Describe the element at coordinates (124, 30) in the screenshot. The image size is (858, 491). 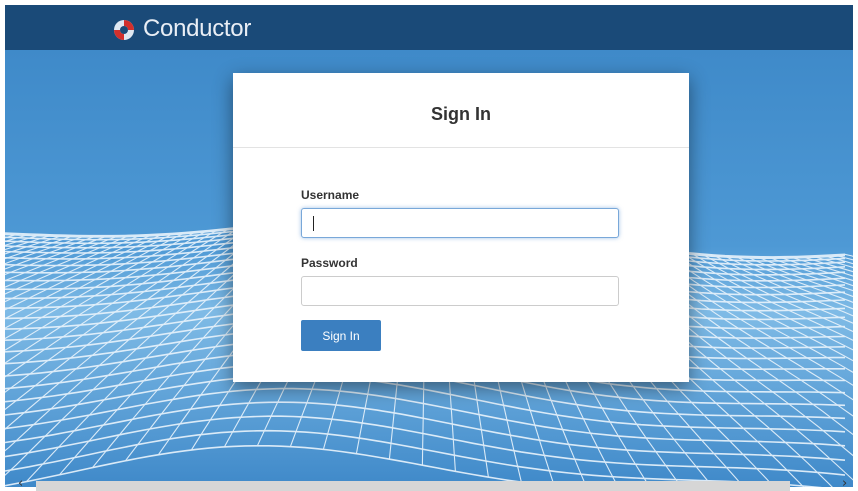
I see `conductor-logo-icon` at that location.